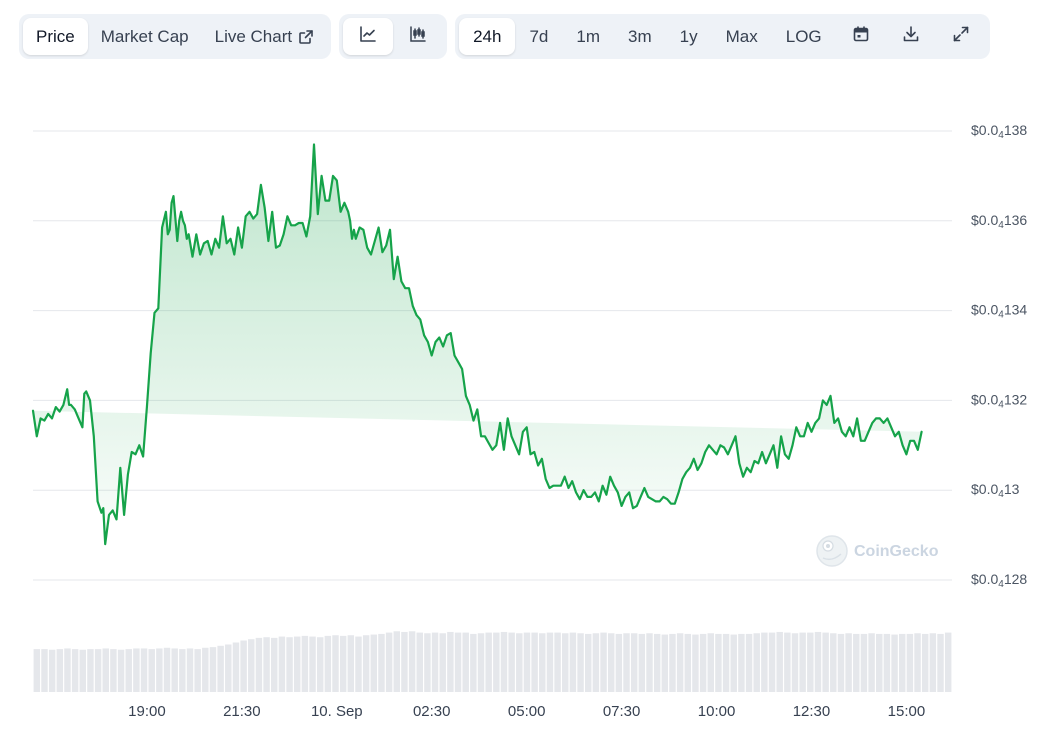 This screenshot has height=747, width=1056. Describe the element at coordinates (832, 551) in the screenshot. I see `coingecko-logo-icon` at that location.